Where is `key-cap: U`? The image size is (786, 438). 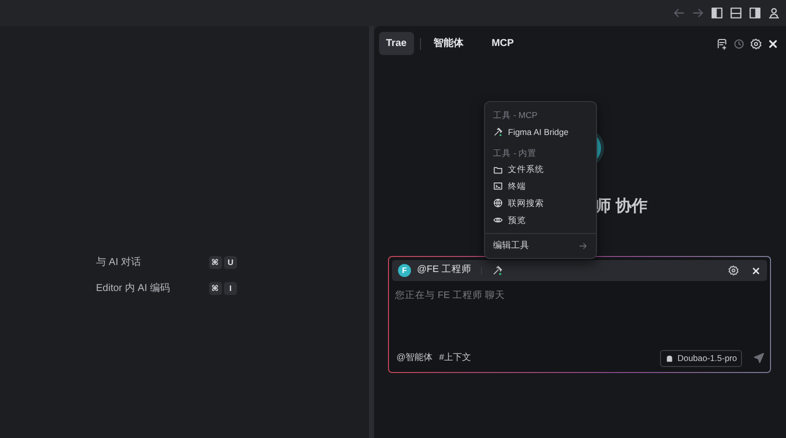
key-cap: U is located at coordinates (230, 262).